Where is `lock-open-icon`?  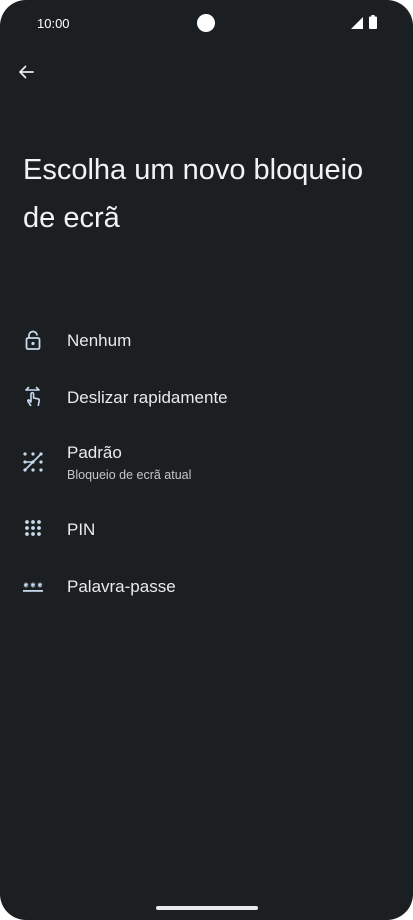 lock-open-icon is located at coordinates (33, 340).